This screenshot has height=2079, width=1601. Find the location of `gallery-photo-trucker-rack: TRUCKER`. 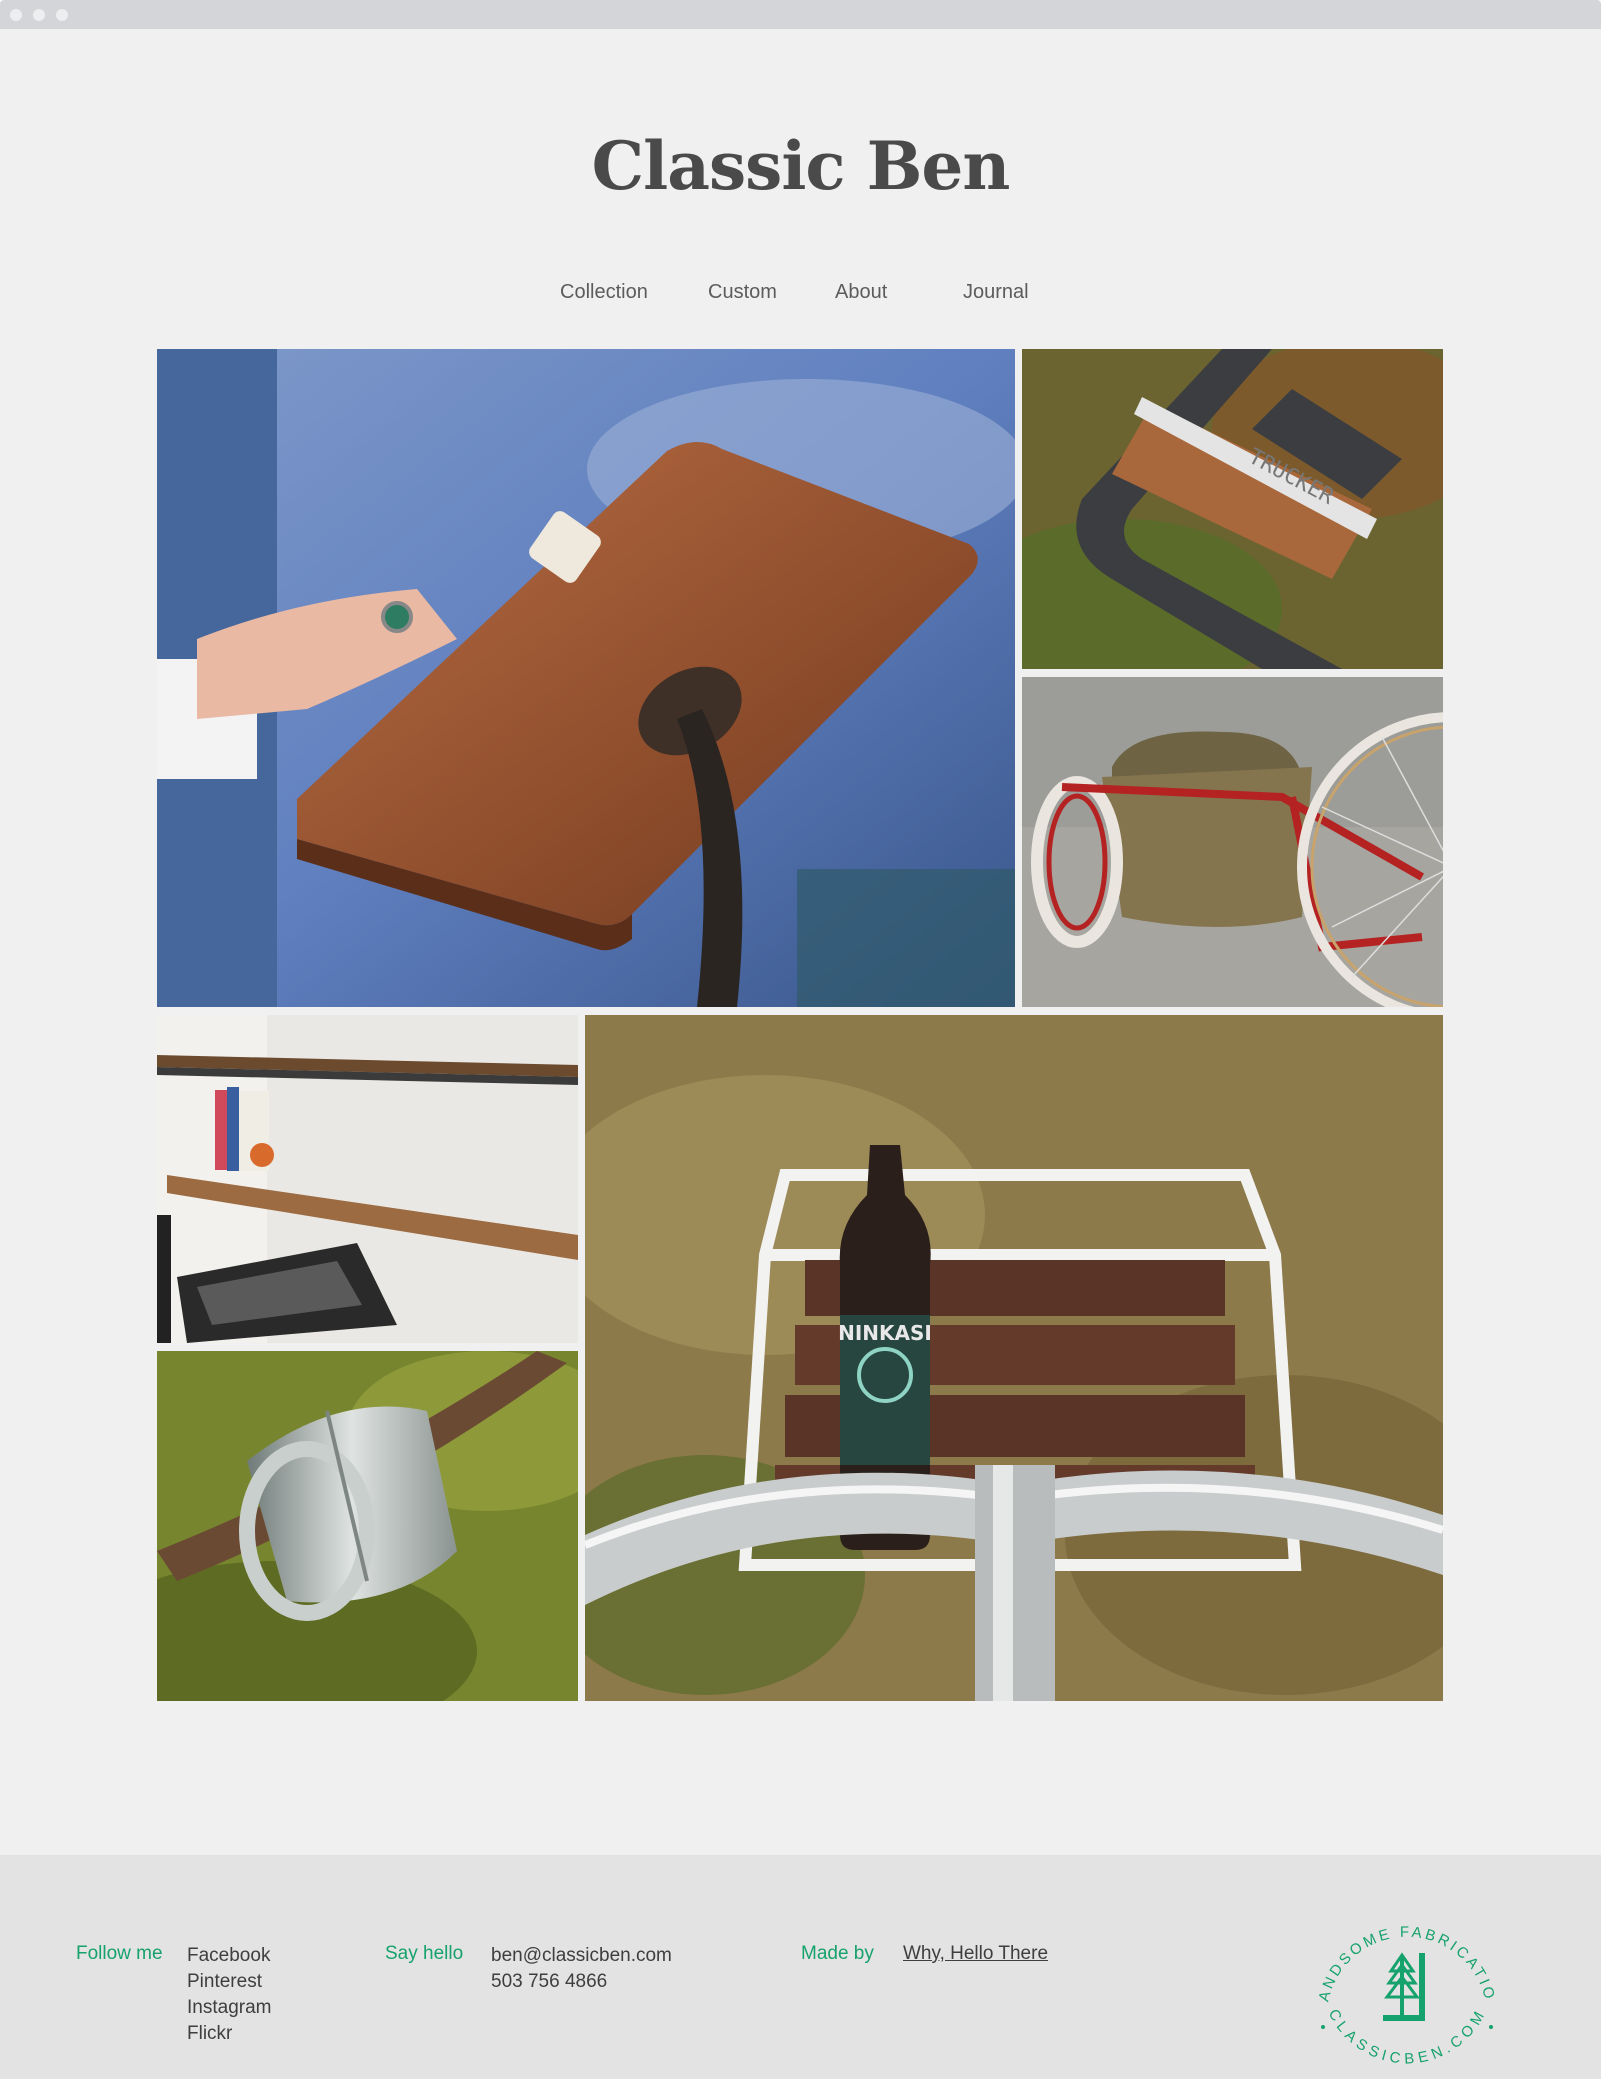

gallery-photo-trucker-rack: TRUCKER is located at coordinates (1232, 509).